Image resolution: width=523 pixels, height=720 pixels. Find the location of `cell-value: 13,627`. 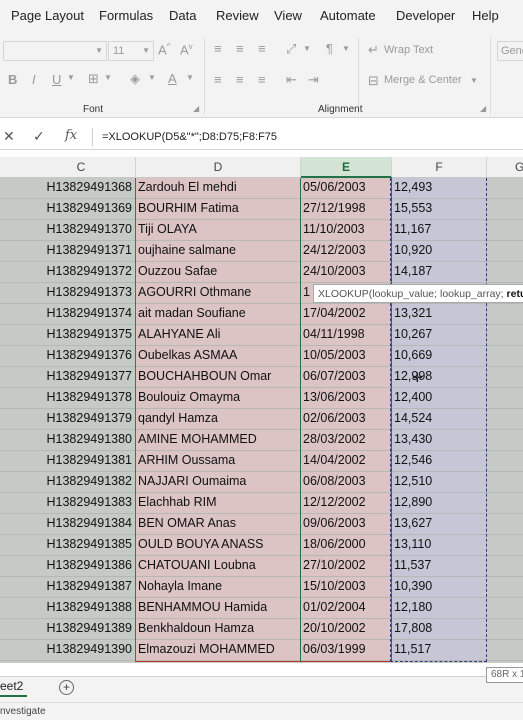

cell-value: 13,627 is located at coordinates (439, 524).